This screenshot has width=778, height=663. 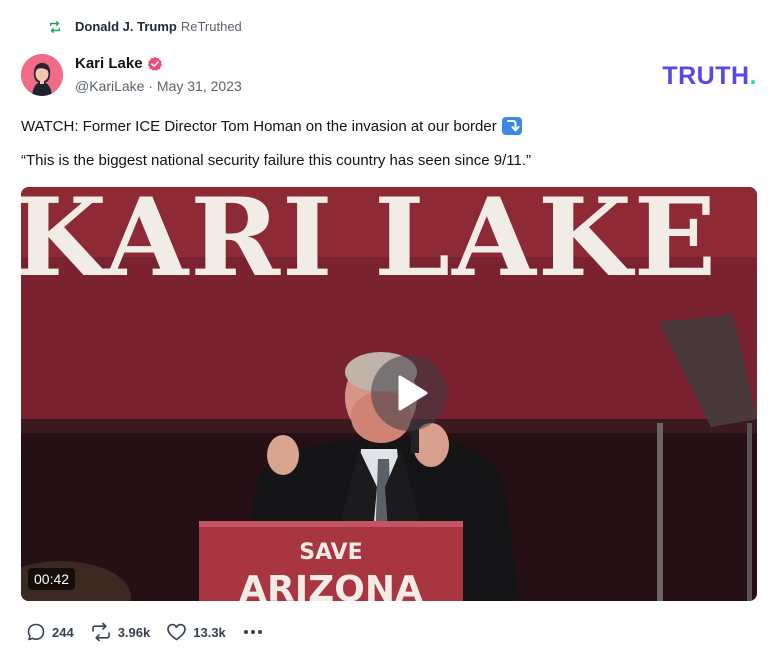 I want to click on like-button: 13.3k, so click(x=196, y=632).